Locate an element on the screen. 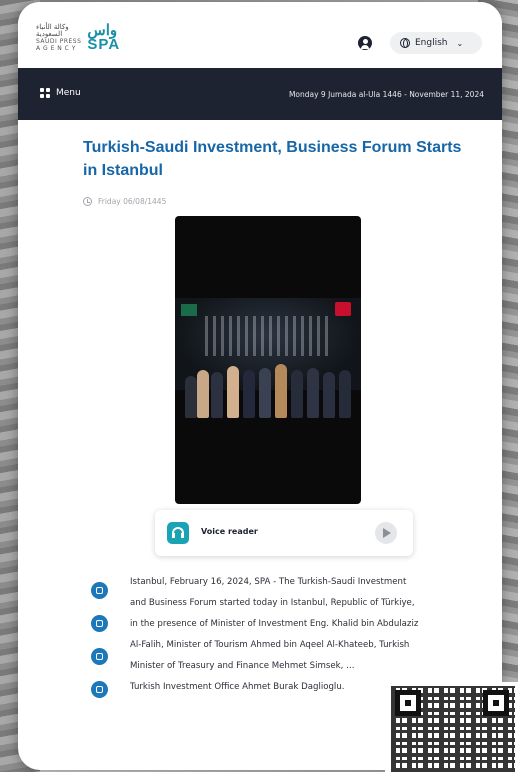 The height and width of the screenshot is (772, 518). play-icon is located at coordinates (386, 533).